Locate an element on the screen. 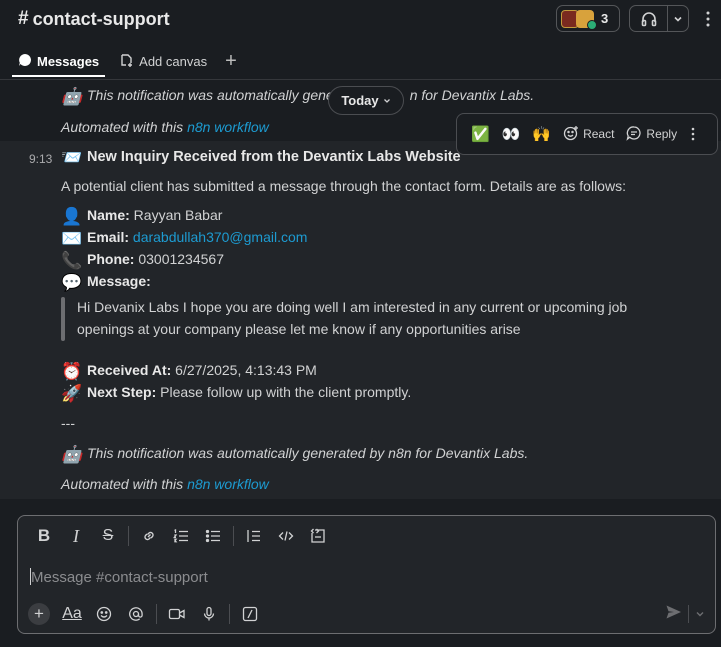 The width and height of the screenshot is (721, 647). members-button: 3 is located at coordinates (588, 18).